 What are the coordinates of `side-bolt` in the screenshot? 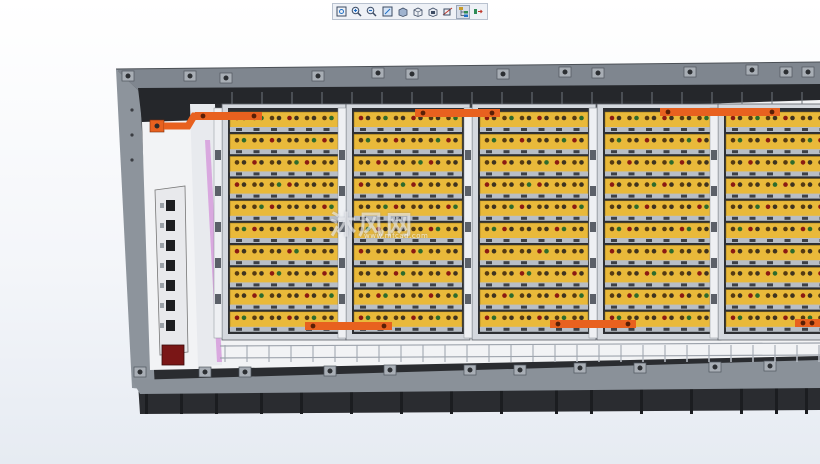 It's located at (132, 110).